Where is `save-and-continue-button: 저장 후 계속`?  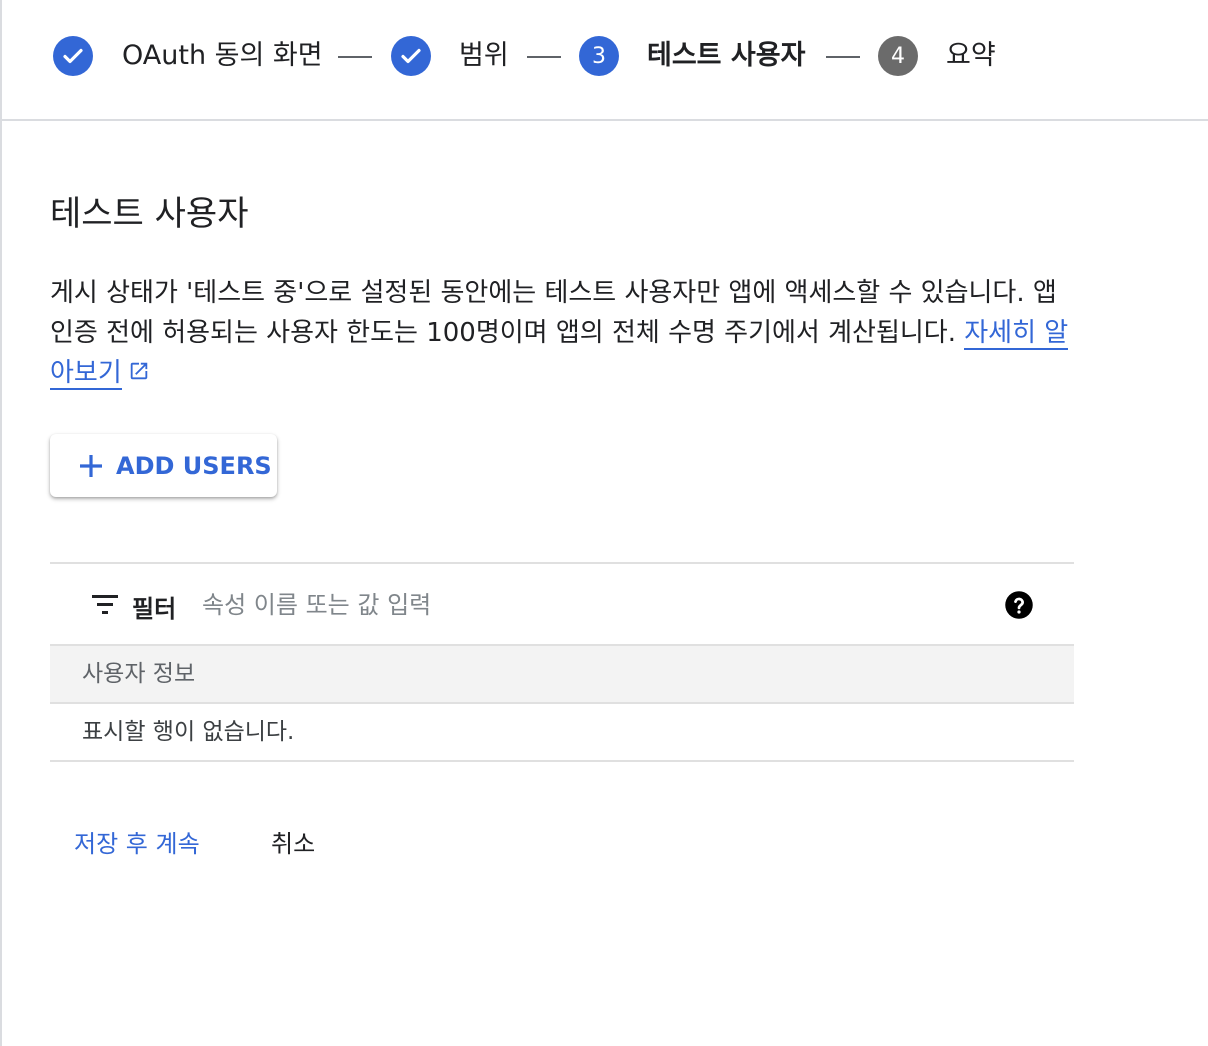
save-and-continue-button: 저장 후 계속 is located at coordinates (137, 841).